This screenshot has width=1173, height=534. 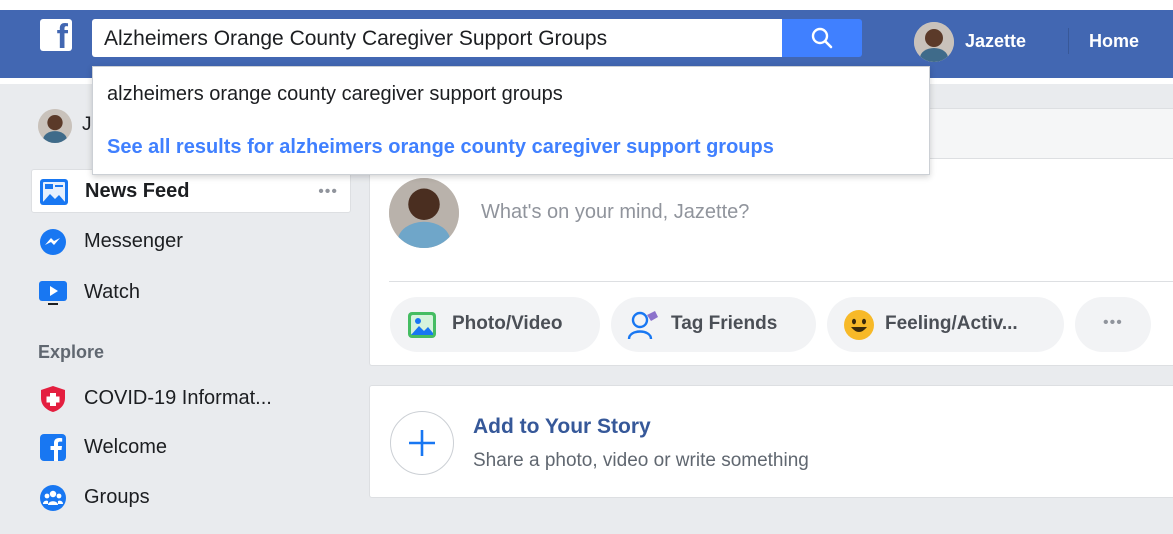 What do you see at coordinates (641, 460) in the screenshot?
I see `add-story-subtitle: Share a photo, video or write something` at bounding box center [641, 460].